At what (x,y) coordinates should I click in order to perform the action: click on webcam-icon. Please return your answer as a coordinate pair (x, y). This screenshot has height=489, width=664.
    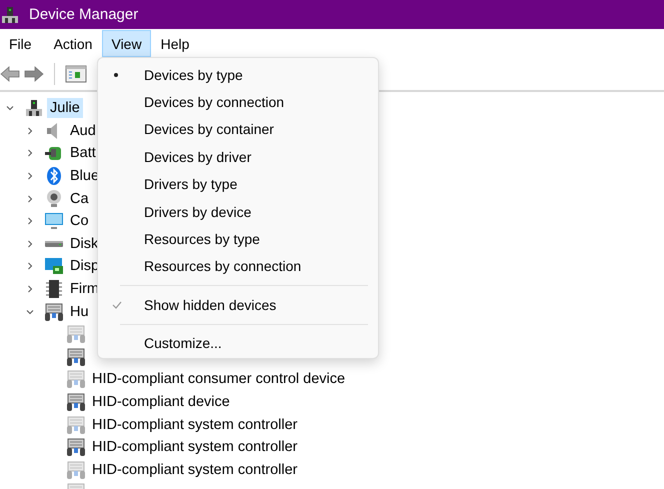
    Looking at the image, I should click on (54, 198).